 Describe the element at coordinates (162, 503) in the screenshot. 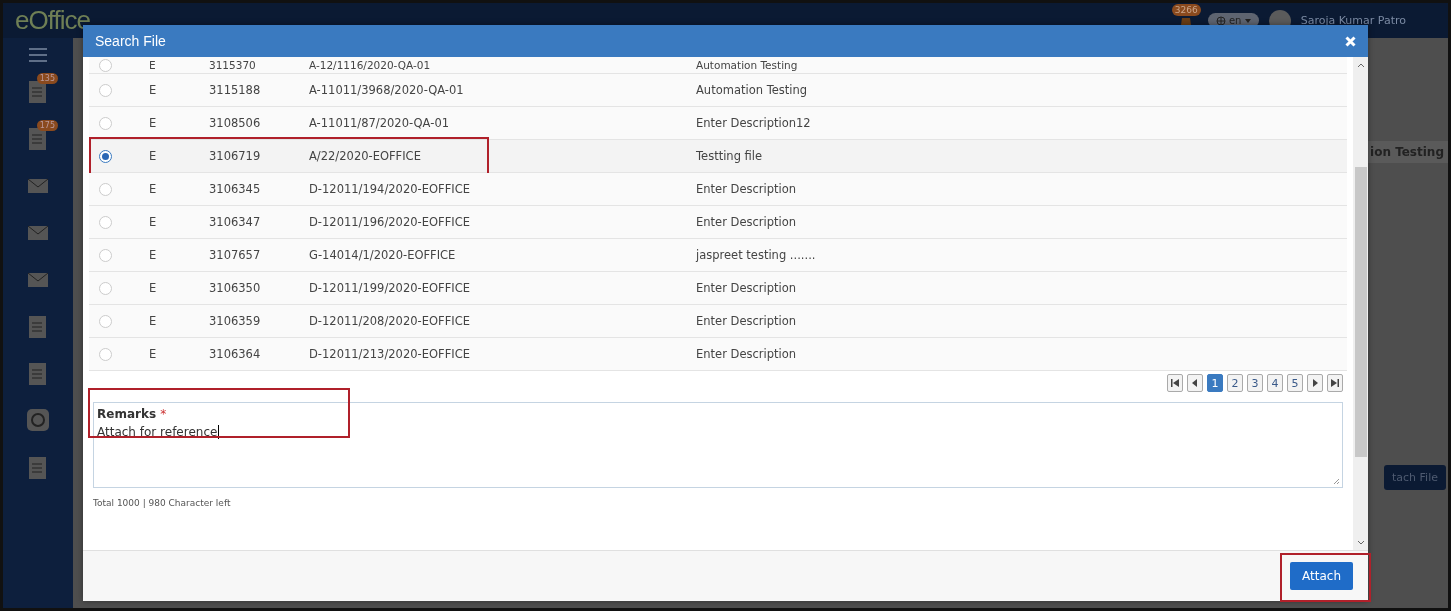

I see `character-counter: Total 1000 | 980 Character left` at that location.